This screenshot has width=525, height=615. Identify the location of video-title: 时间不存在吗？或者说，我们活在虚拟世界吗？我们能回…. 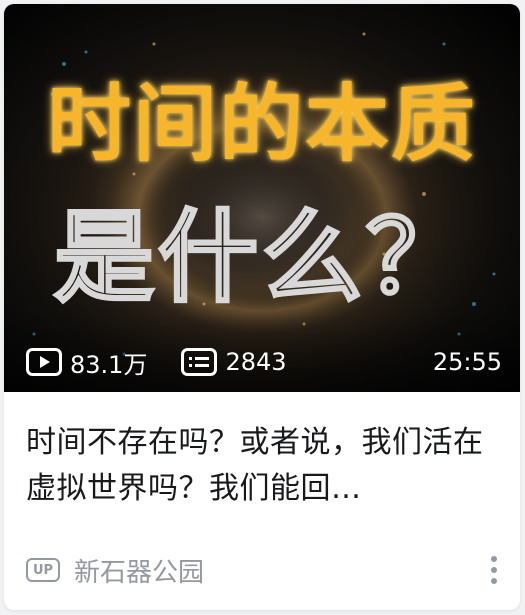
(262, 466).